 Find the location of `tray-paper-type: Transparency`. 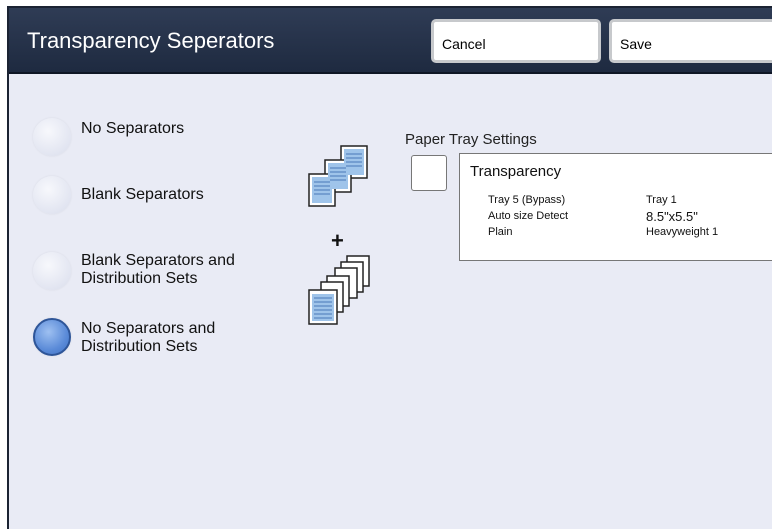

tray-paper-type: Transparency is located at coordinates (516, 171).